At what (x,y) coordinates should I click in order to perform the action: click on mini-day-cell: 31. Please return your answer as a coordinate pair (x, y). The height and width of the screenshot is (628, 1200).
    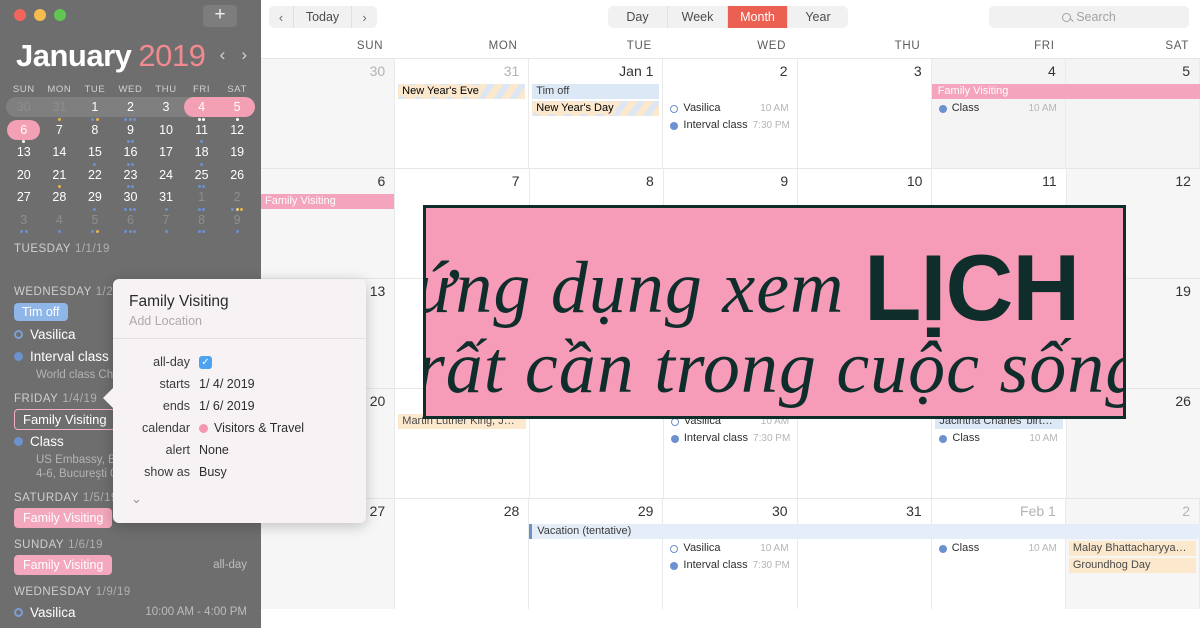
    Looking at the image, I should click on (166, 199).